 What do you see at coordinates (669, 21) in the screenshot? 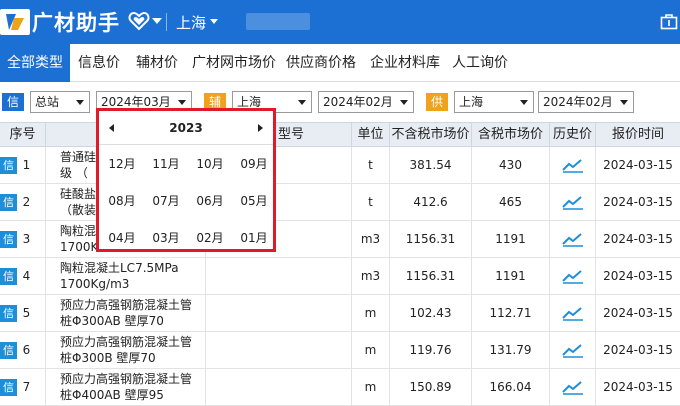
I see `bag-icon` at bounding box center [669, 21].